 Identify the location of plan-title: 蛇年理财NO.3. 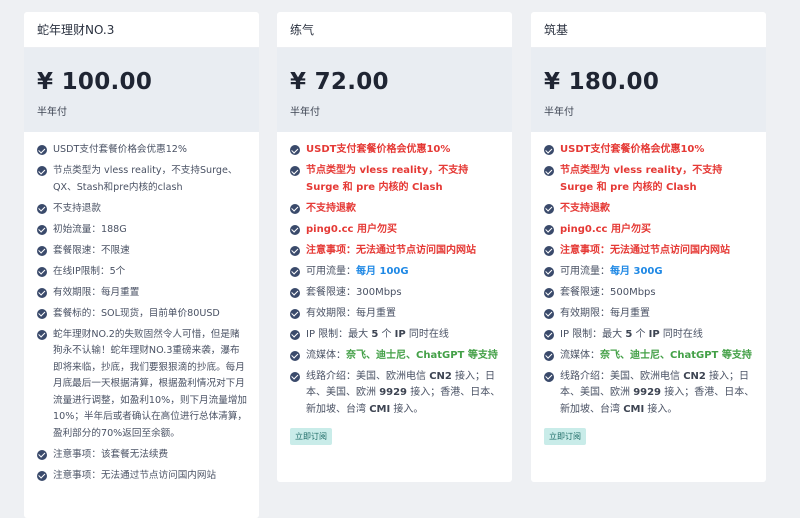
(141, 30).